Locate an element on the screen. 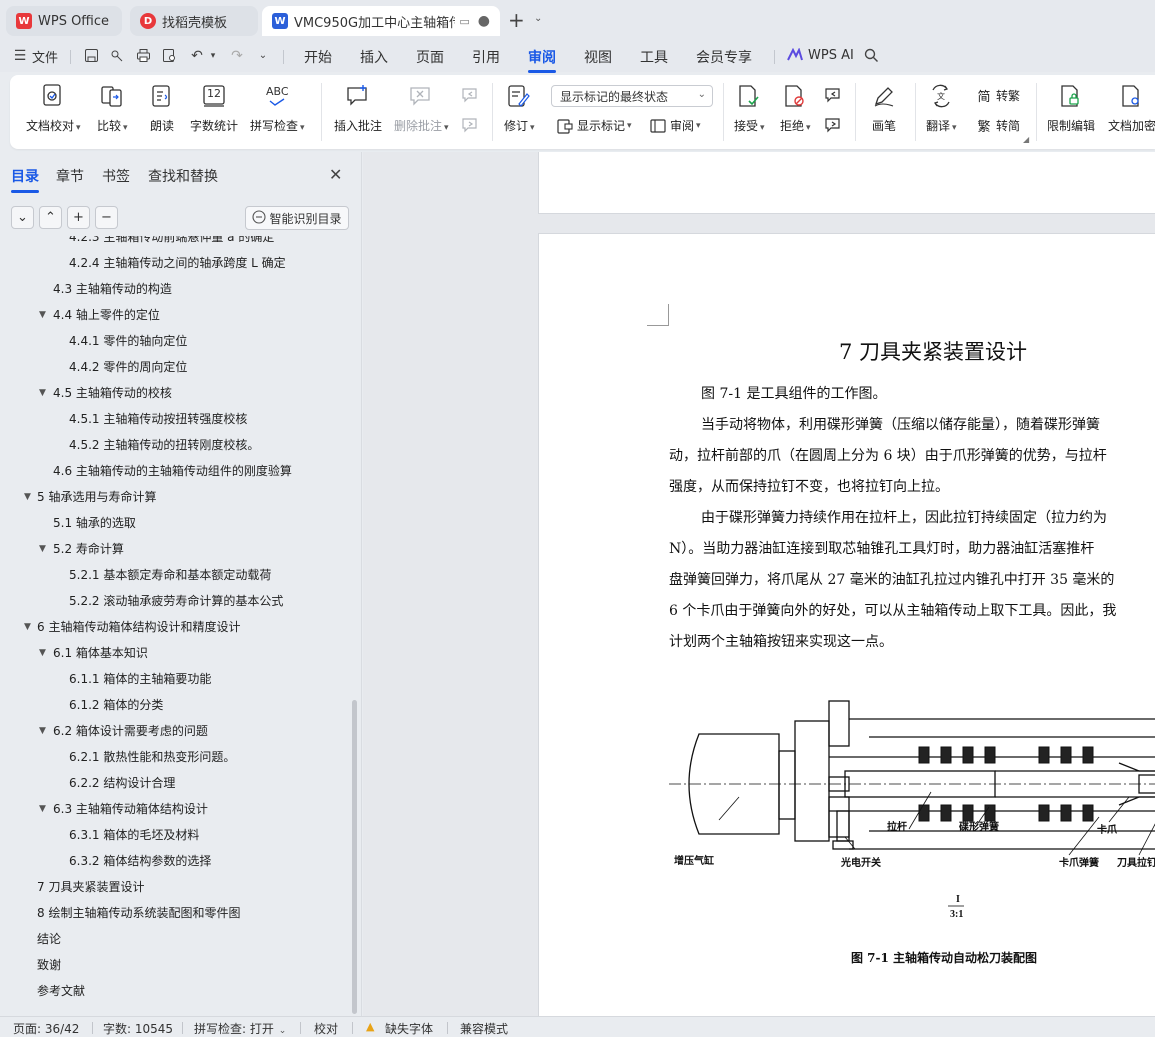 This screenshot has height=1037, width=1155. toc-item: 结论 is located at coordinates (175, 939).